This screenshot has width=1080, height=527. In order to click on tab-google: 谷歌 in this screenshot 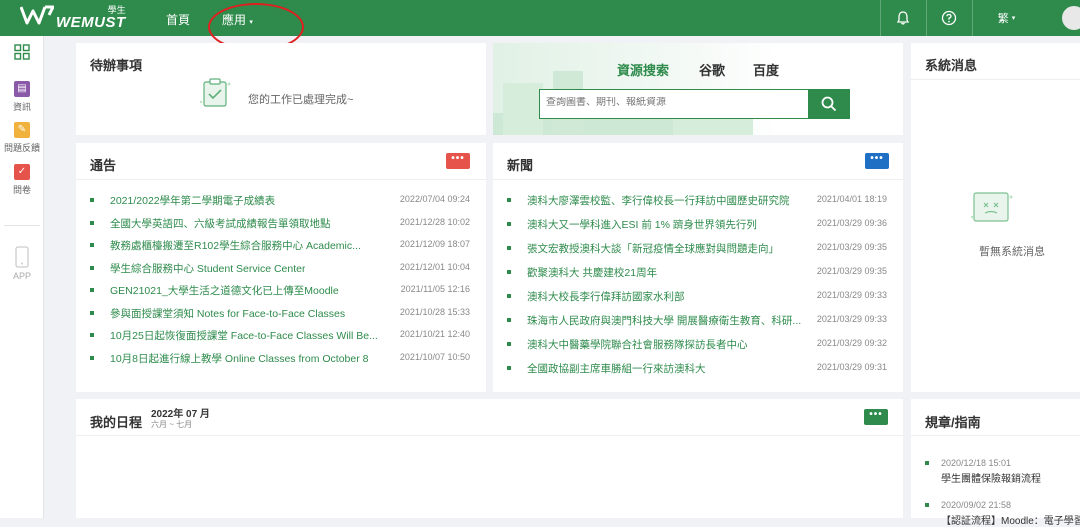, I will do `click(712, 69)`.